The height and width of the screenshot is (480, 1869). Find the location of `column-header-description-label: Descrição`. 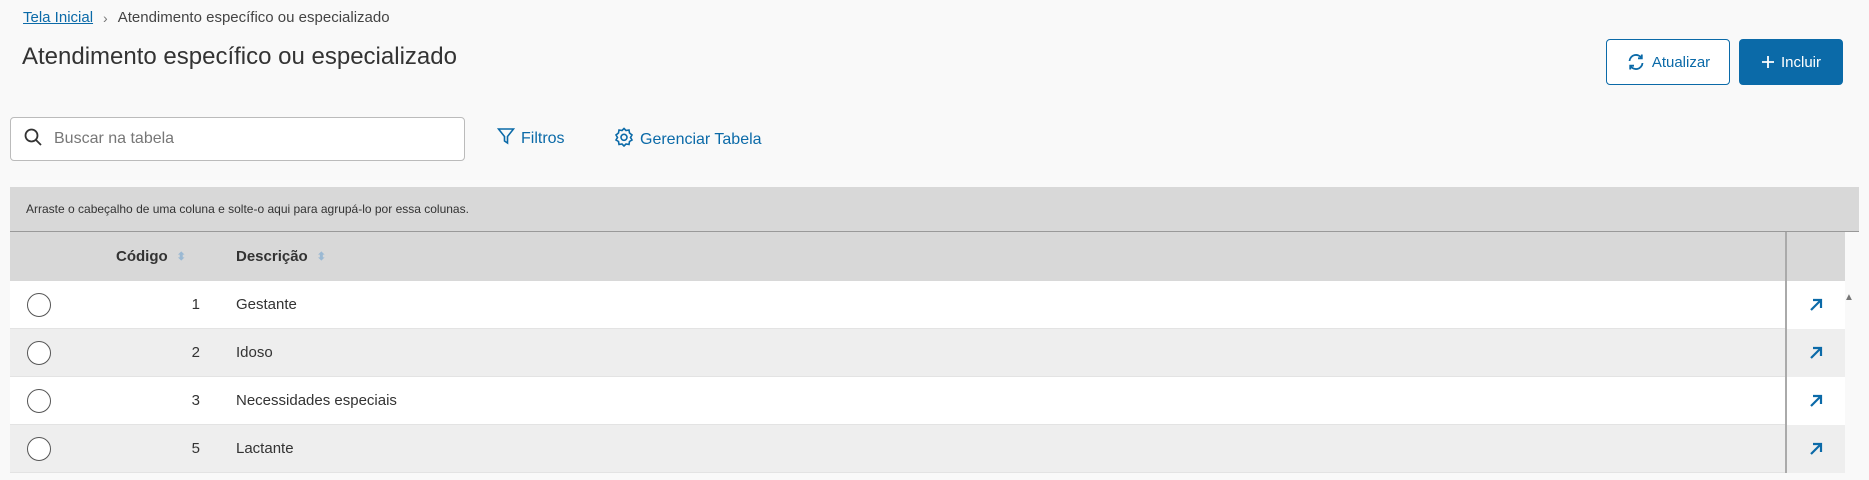

column-header-description-label: Descrição is located at coordinates (272, 256).